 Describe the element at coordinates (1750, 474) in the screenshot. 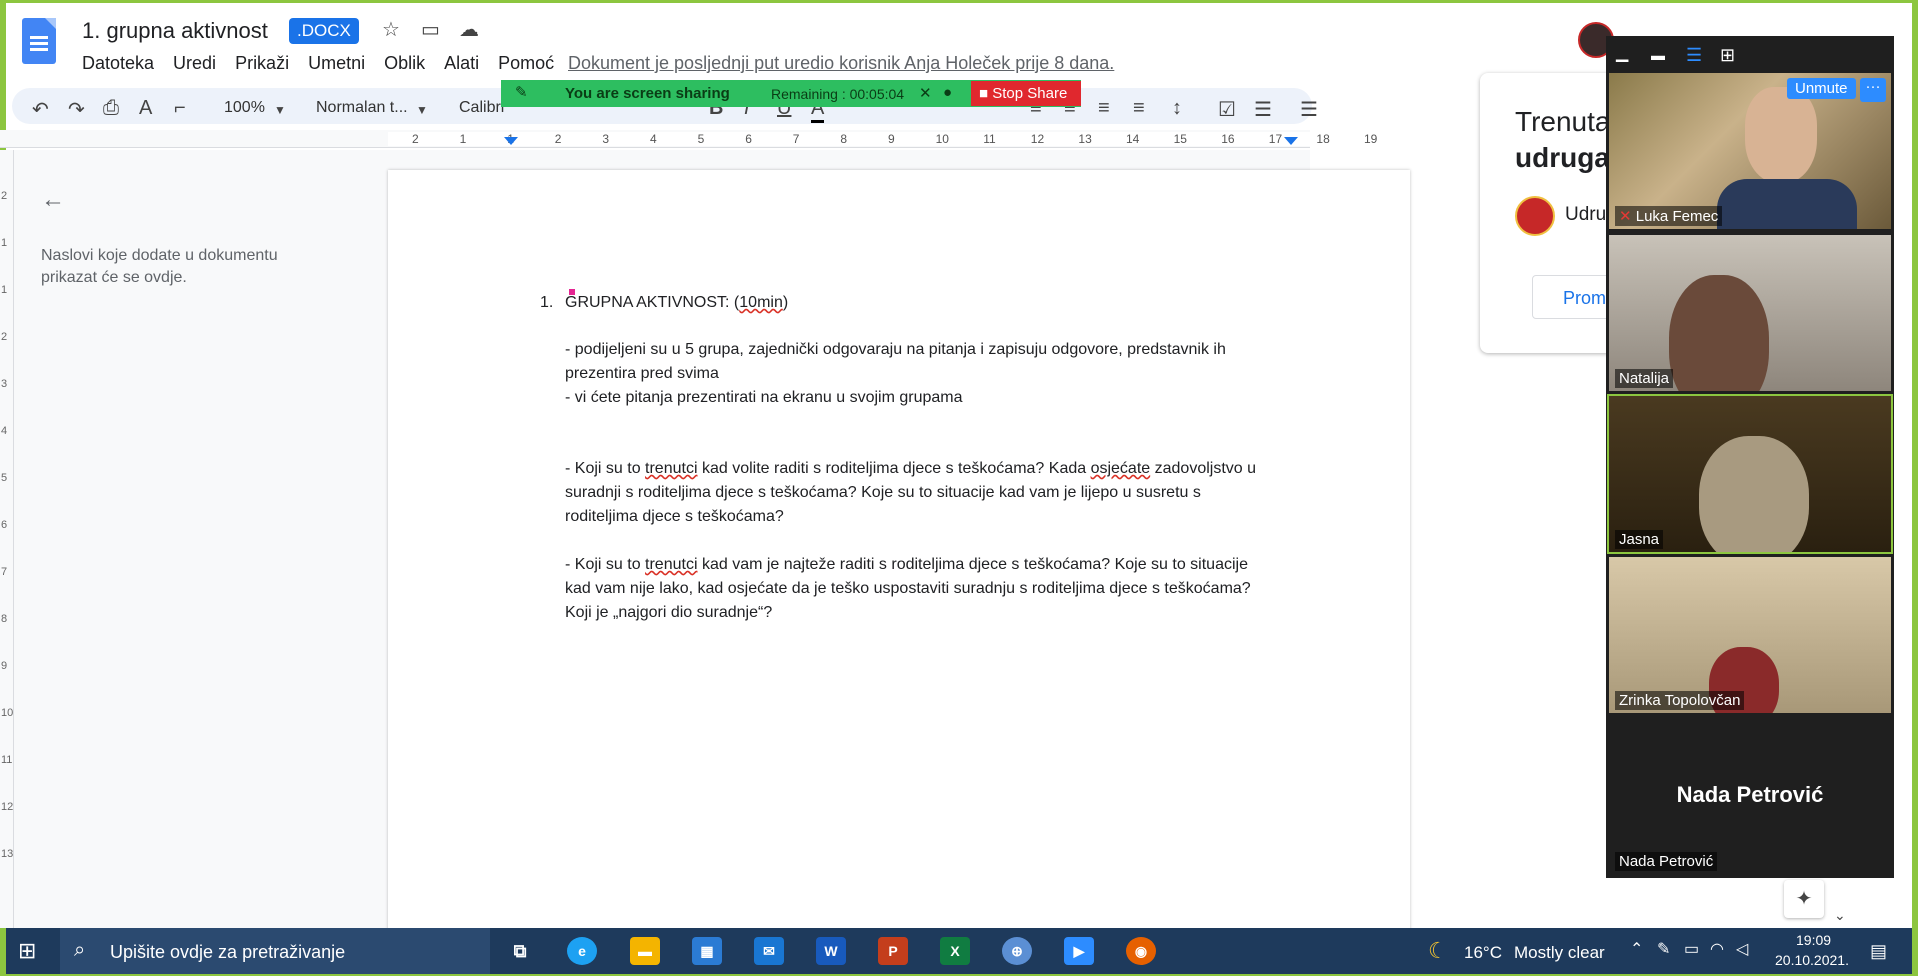

I see `participant-tile: Jasna` at that location.